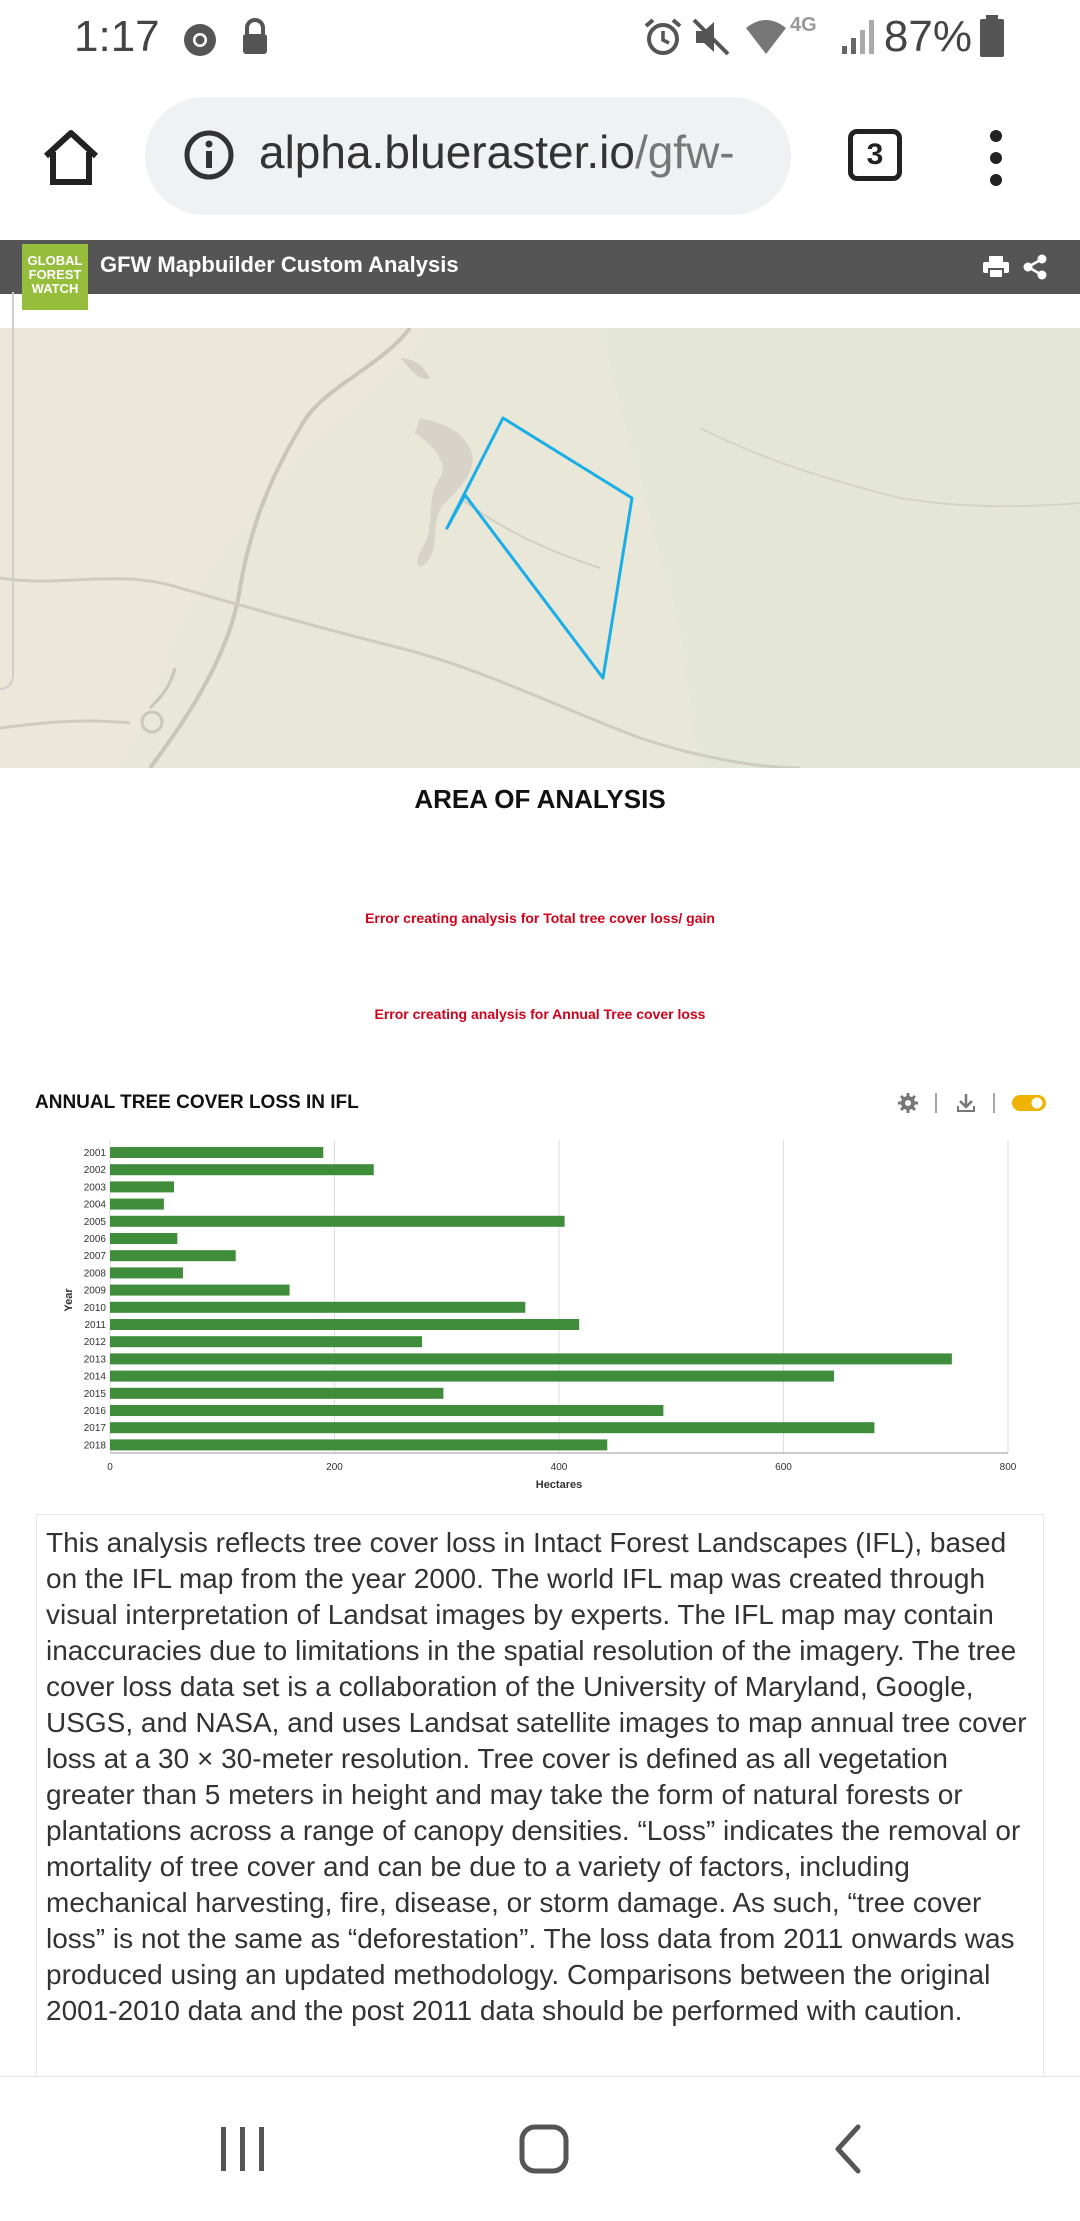  What do you see at coordinates (95, 1187) in the screenshot?
I see `y-tick-label: 2003` at bounding box center [95, 1187].